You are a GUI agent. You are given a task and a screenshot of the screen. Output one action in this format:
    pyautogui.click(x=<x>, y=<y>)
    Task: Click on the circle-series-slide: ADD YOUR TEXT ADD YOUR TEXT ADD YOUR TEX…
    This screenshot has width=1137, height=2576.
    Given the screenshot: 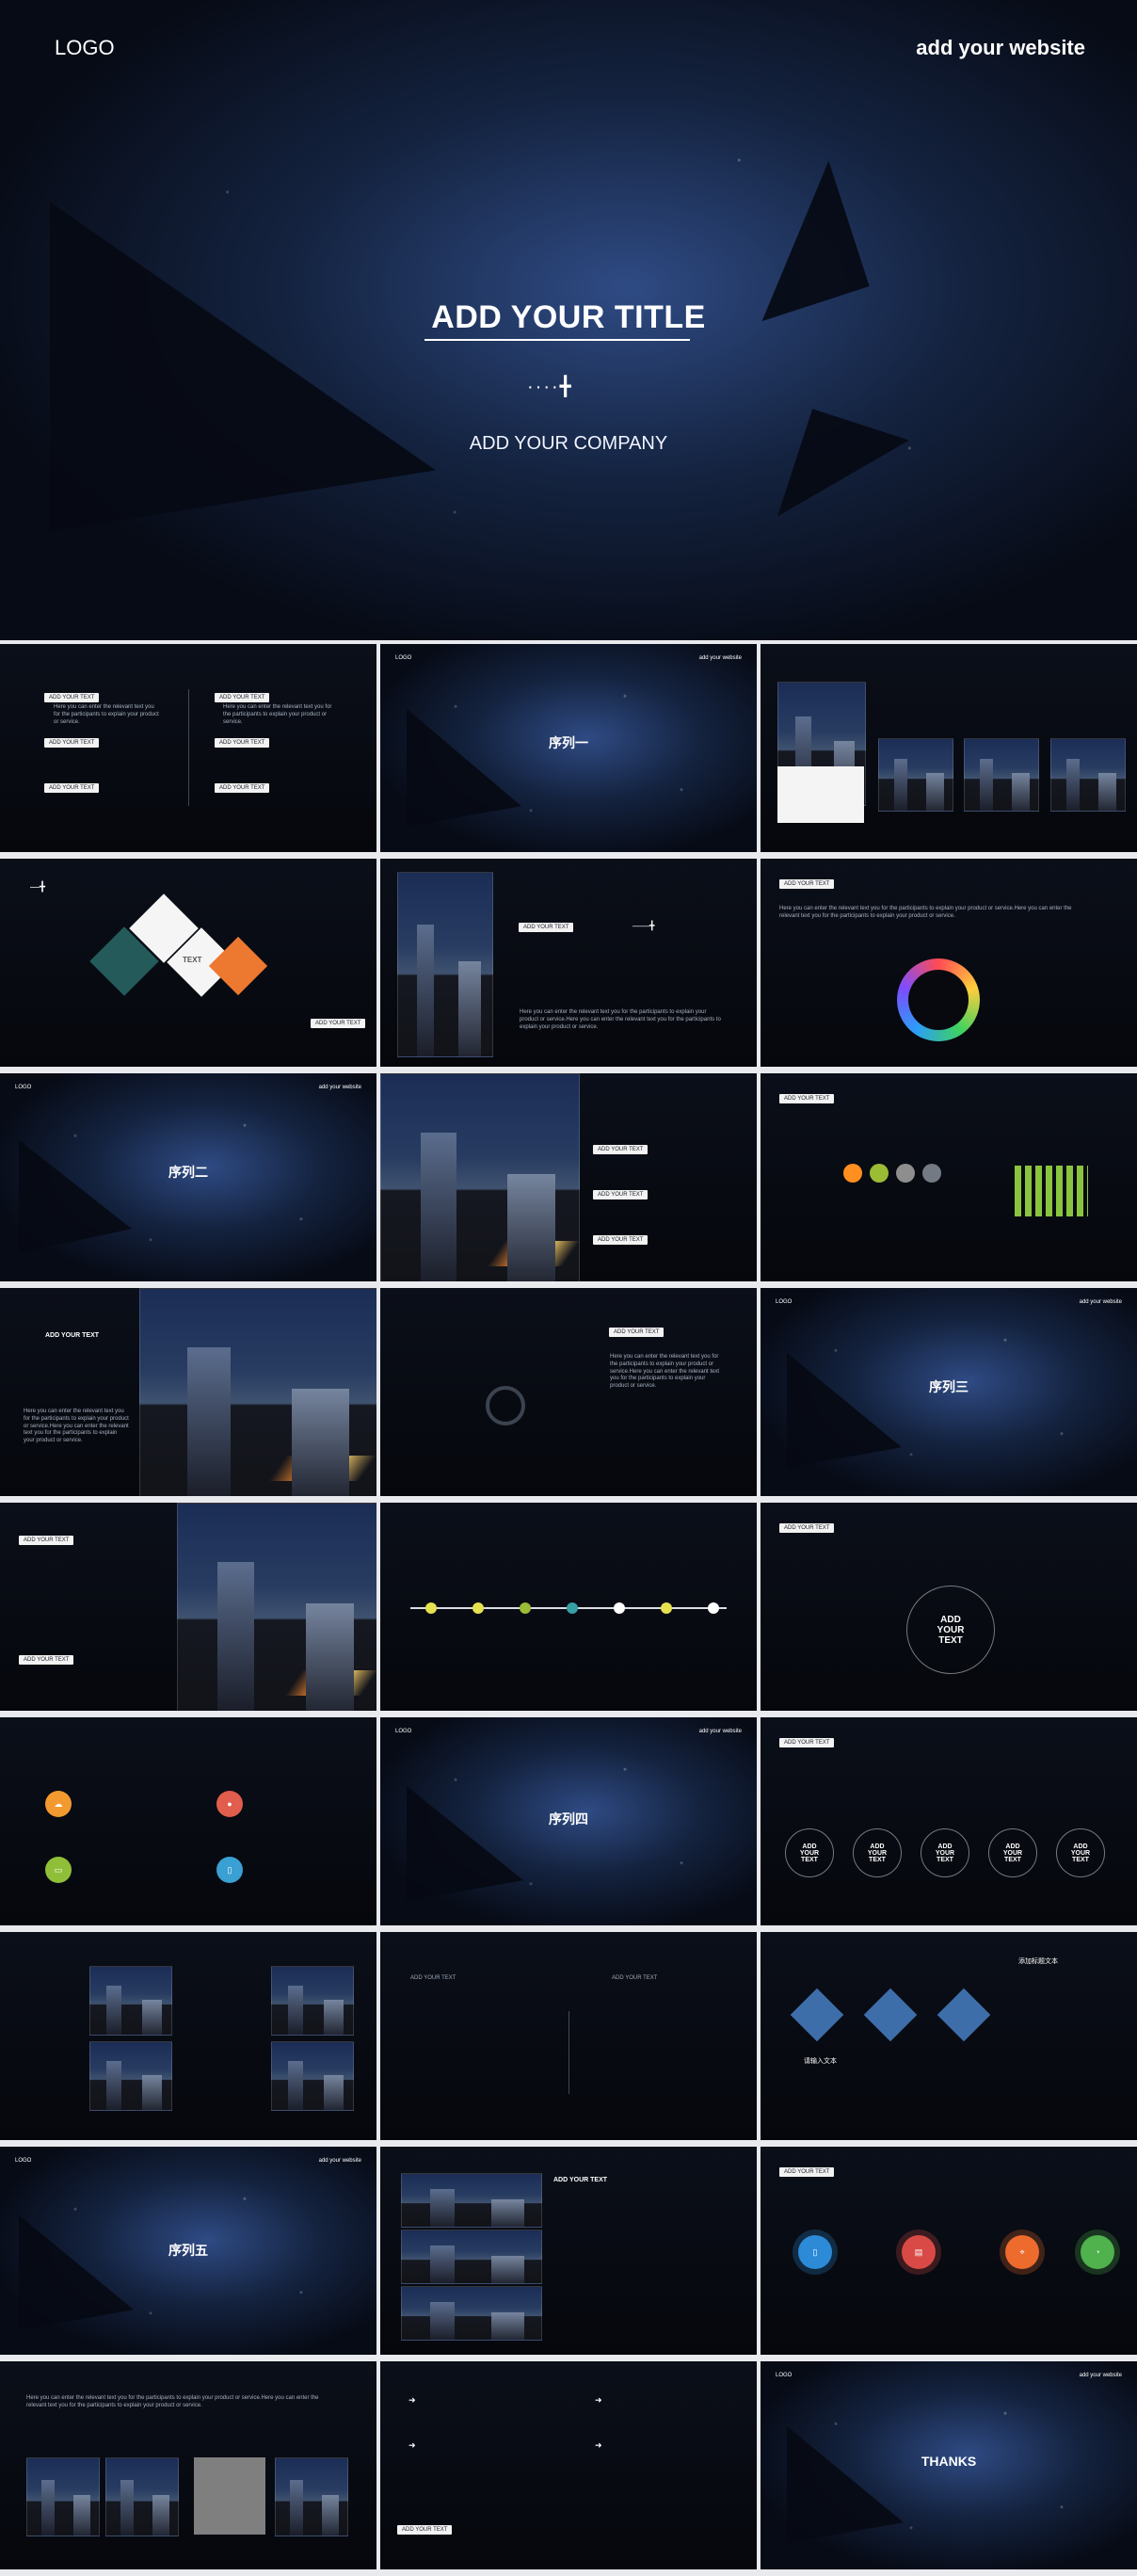 What is the action you would take?
    pyautogui.click(x=949, y=1821)
    